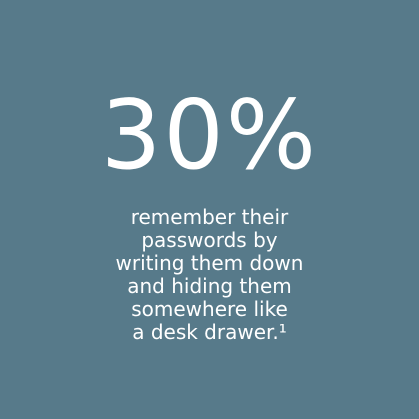 The image size is (419, 419). Describe the element at coordinates (209, 136) in the screenshot. I see `statistic-value: 30%` at that location.